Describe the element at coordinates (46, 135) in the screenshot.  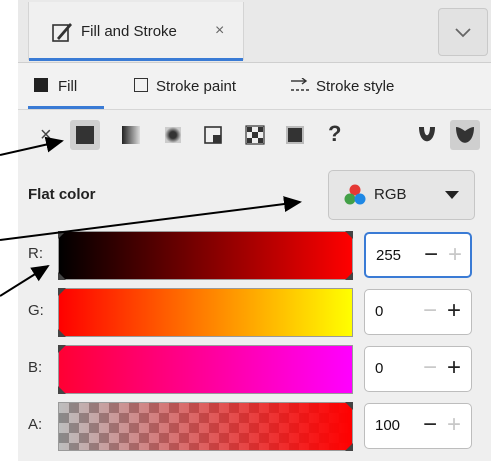
I see `no-paint-icon: ×` at that location.